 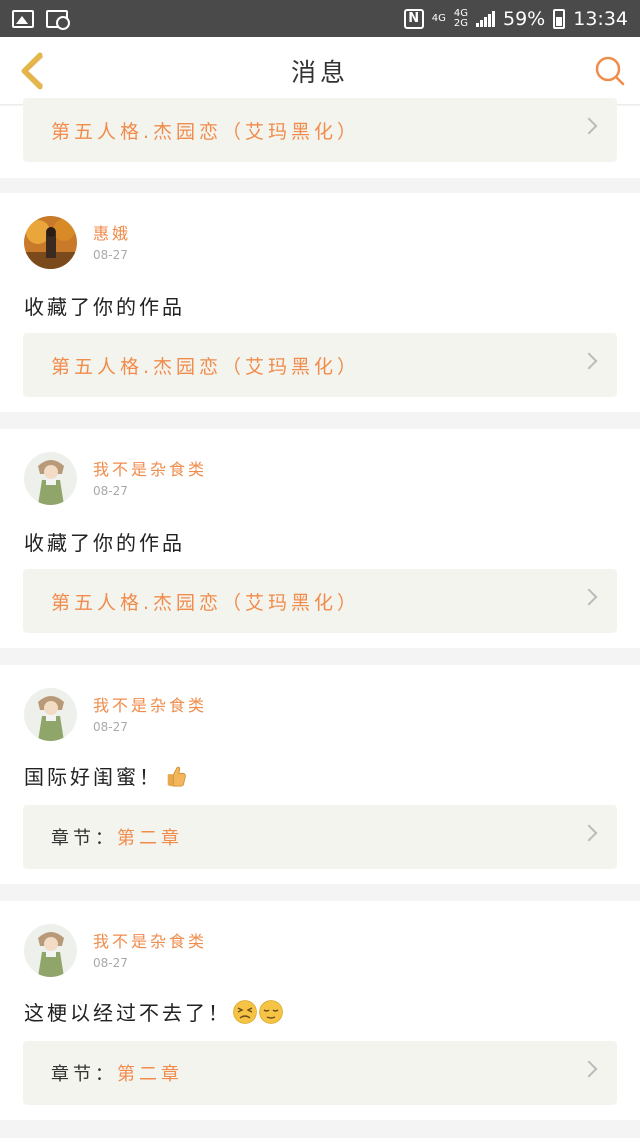 What do you see at coordinates (600, 18) in the screenshot?
I see `clock: 13:34` at bounding box center [600, 18].